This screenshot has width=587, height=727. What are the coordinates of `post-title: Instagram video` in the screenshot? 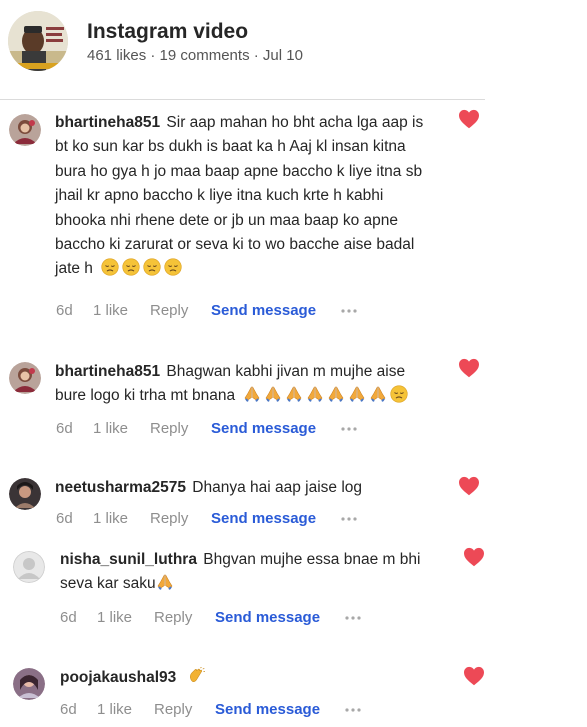 It's located at (168, 31).